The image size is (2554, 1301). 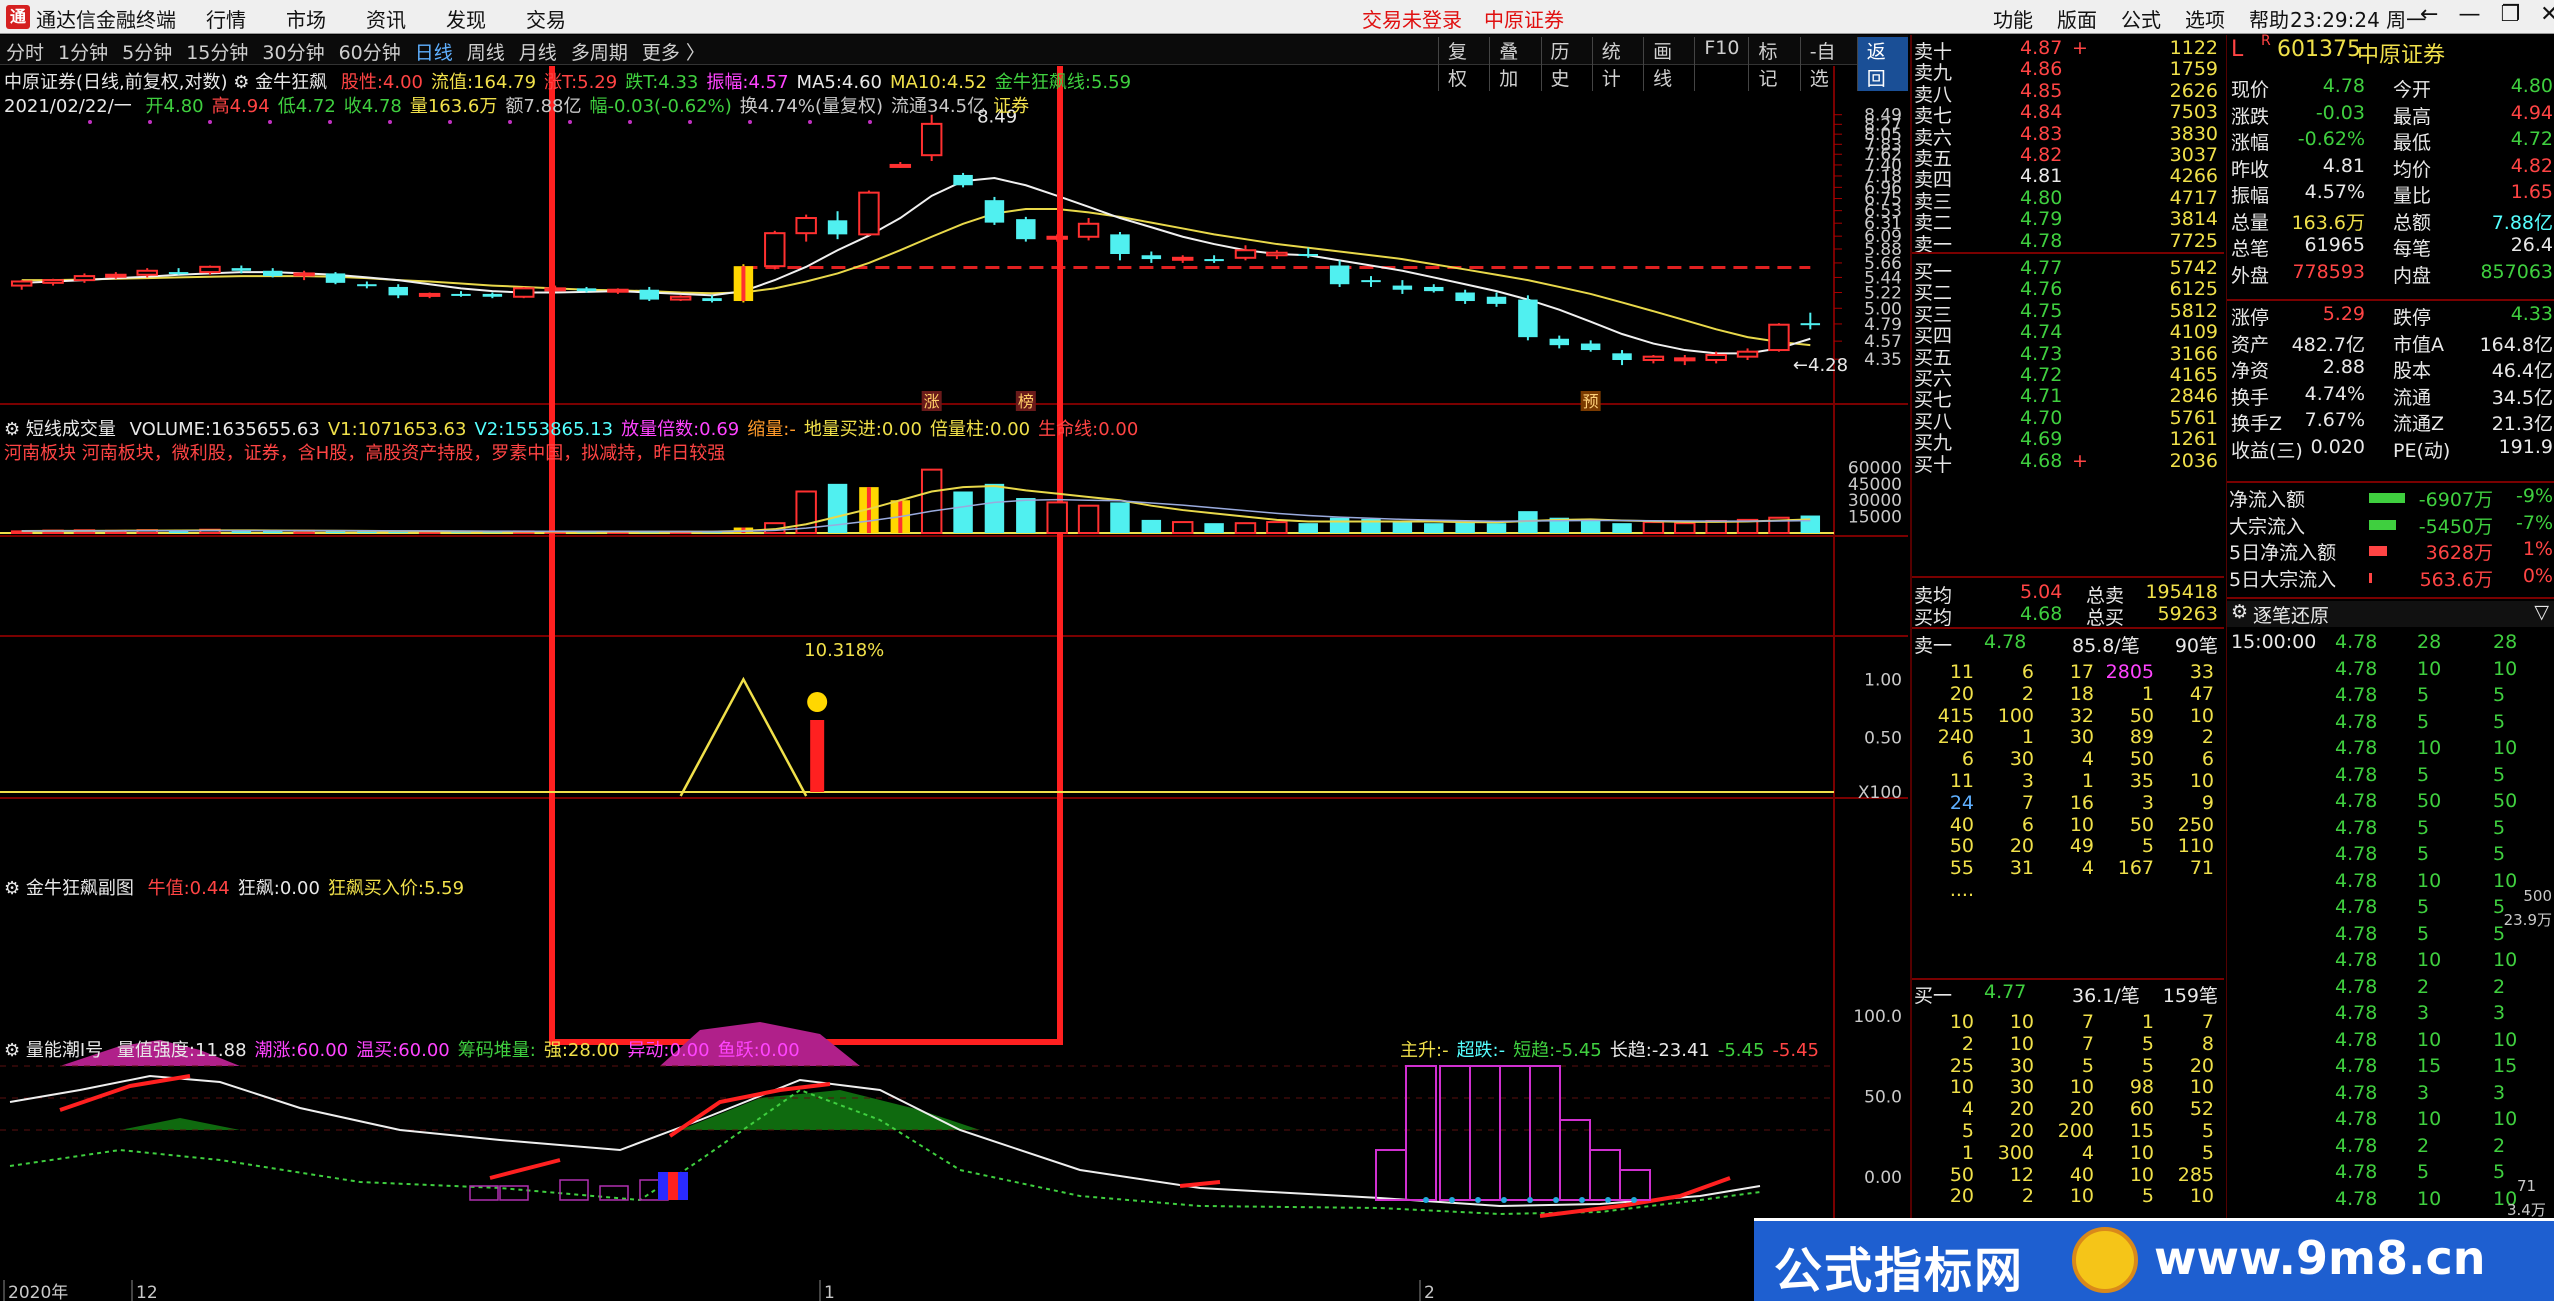 I want to click on orderbook-row: 买五 4.73 3166, so click(x=2068, y=356).